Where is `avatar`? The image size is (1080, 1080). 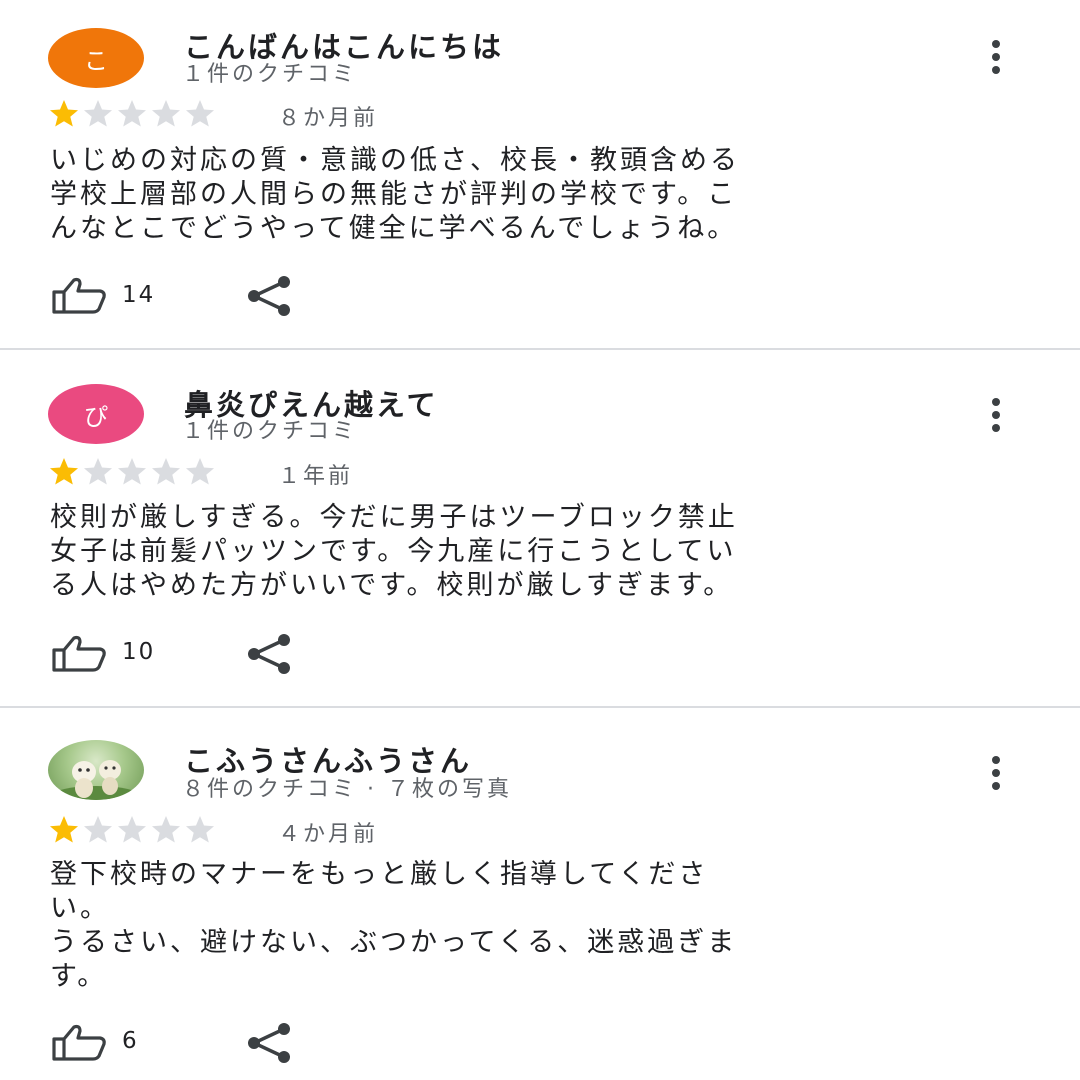 avatar is located at coordinates (96, 770).